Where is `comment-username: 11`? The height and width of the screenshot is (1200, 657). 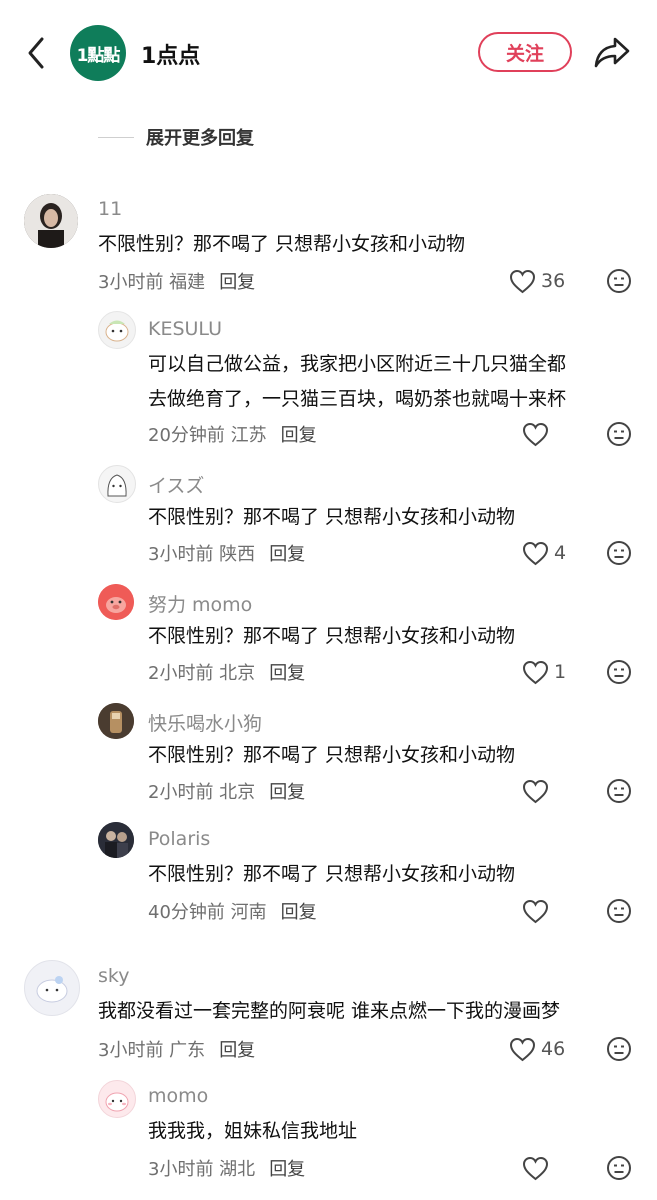 comment-username: 11 is located at coordinates (110, 209).